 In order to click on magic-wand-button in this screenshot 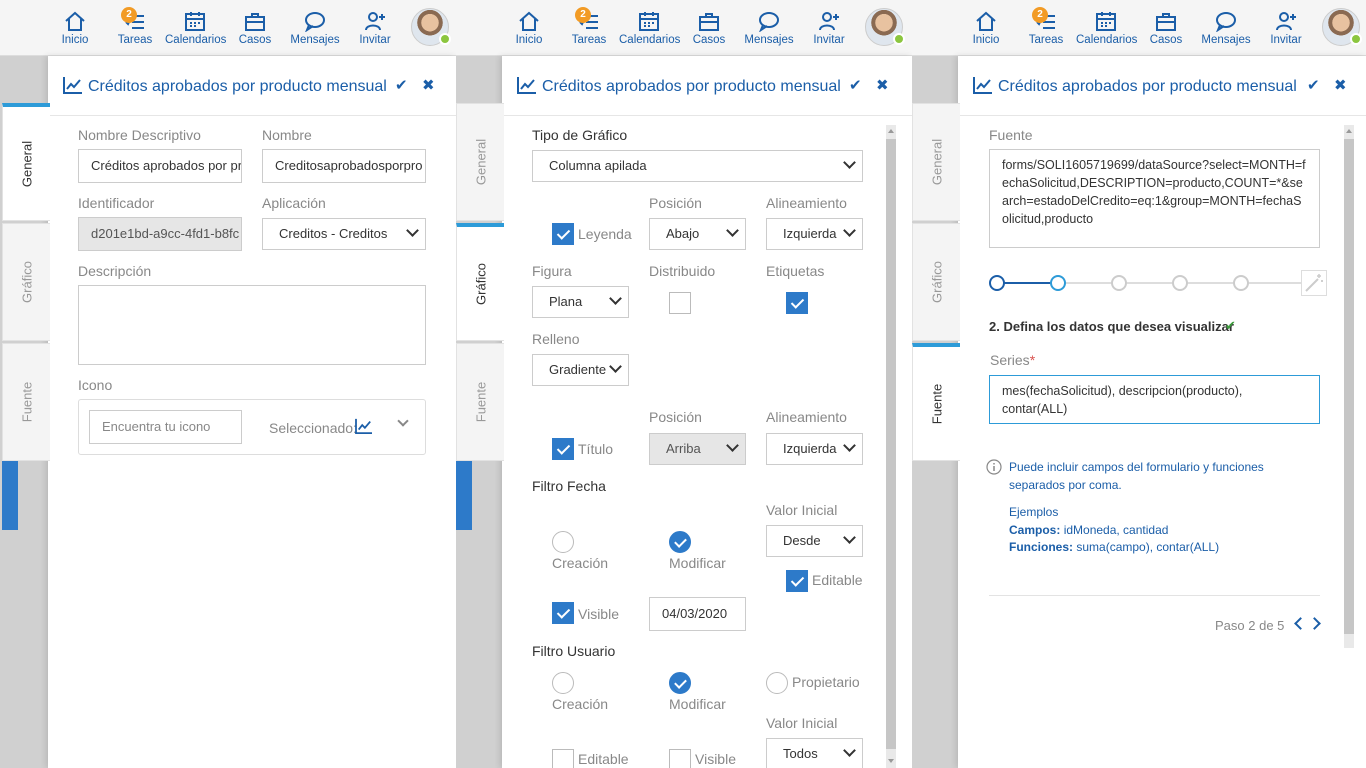, I will do `click(1314, 283)`.